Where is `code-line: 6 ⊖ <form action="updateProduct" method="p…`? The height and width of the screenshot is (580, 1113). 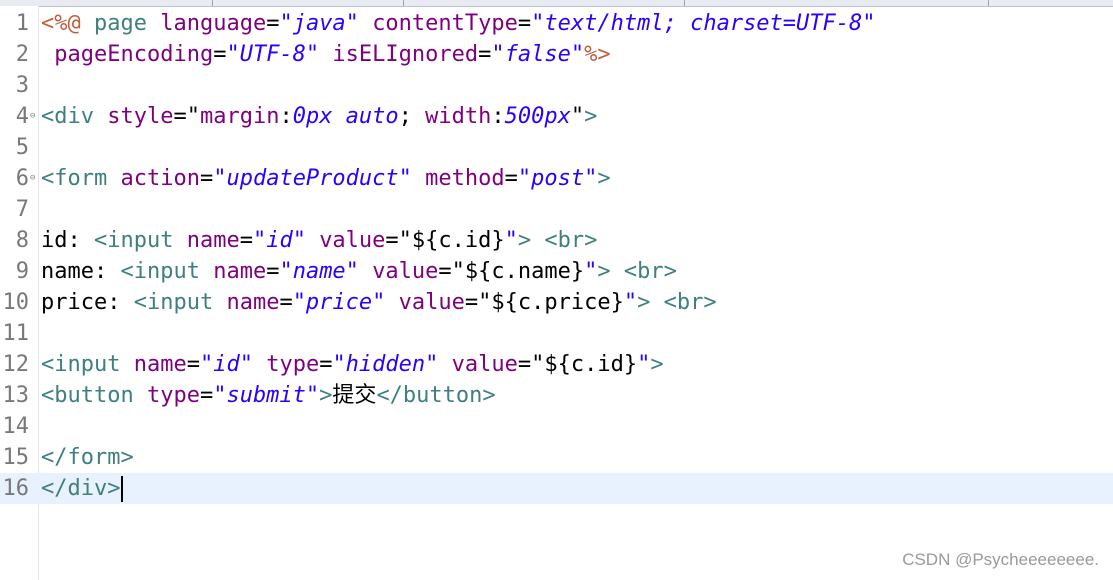 code-line: 6 ⊖ <form action="updateProduct" method="p… is located at coordinates (556, 178).